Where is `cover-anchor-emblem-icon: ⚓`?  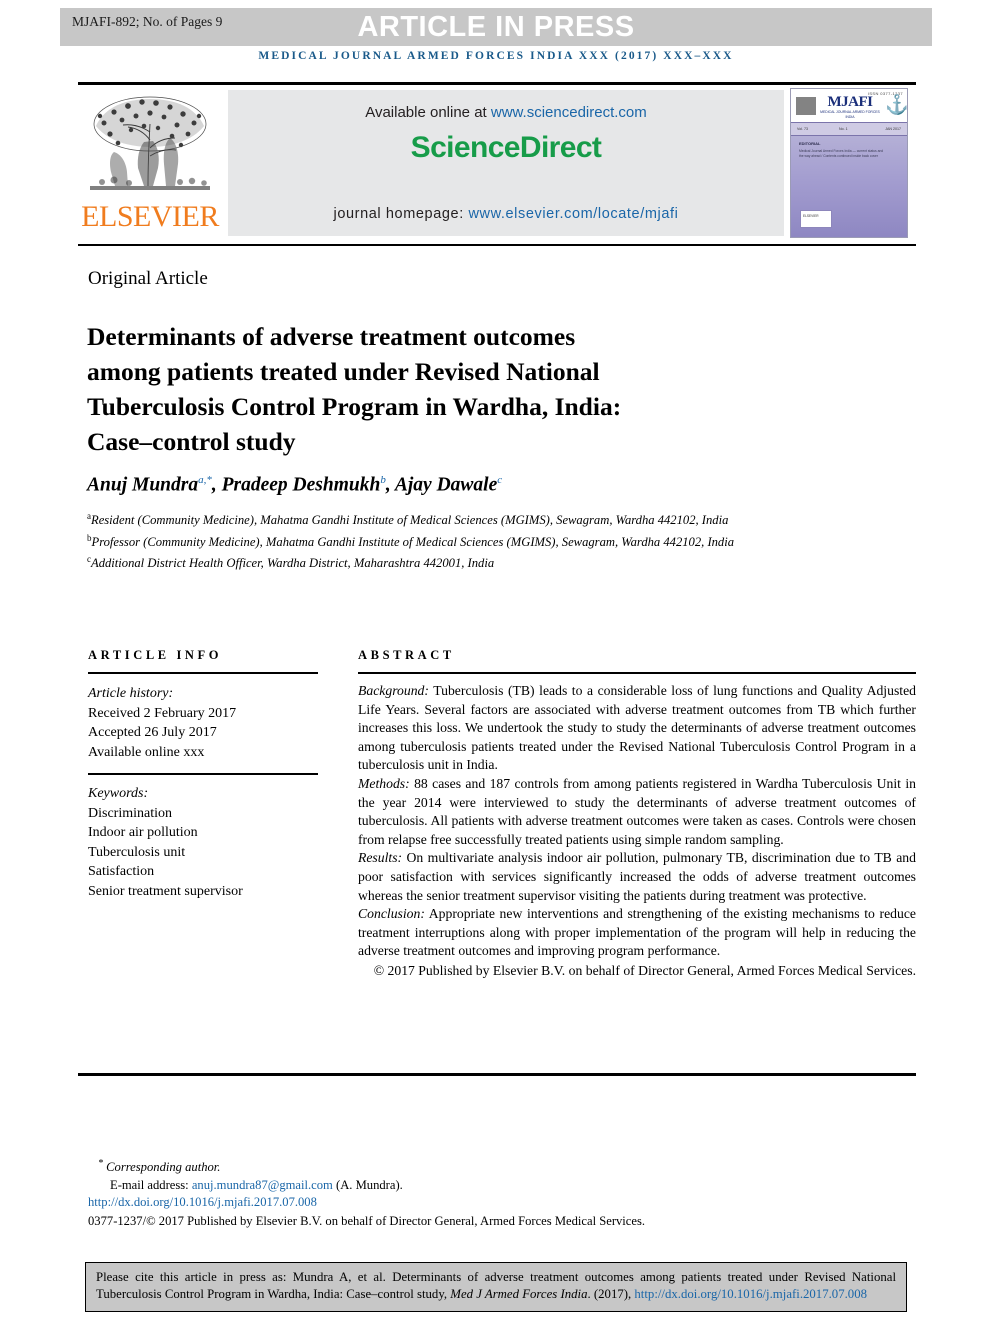
cover-anchor-emblem-icon: ⚓ is located at coordinates (896, 105).